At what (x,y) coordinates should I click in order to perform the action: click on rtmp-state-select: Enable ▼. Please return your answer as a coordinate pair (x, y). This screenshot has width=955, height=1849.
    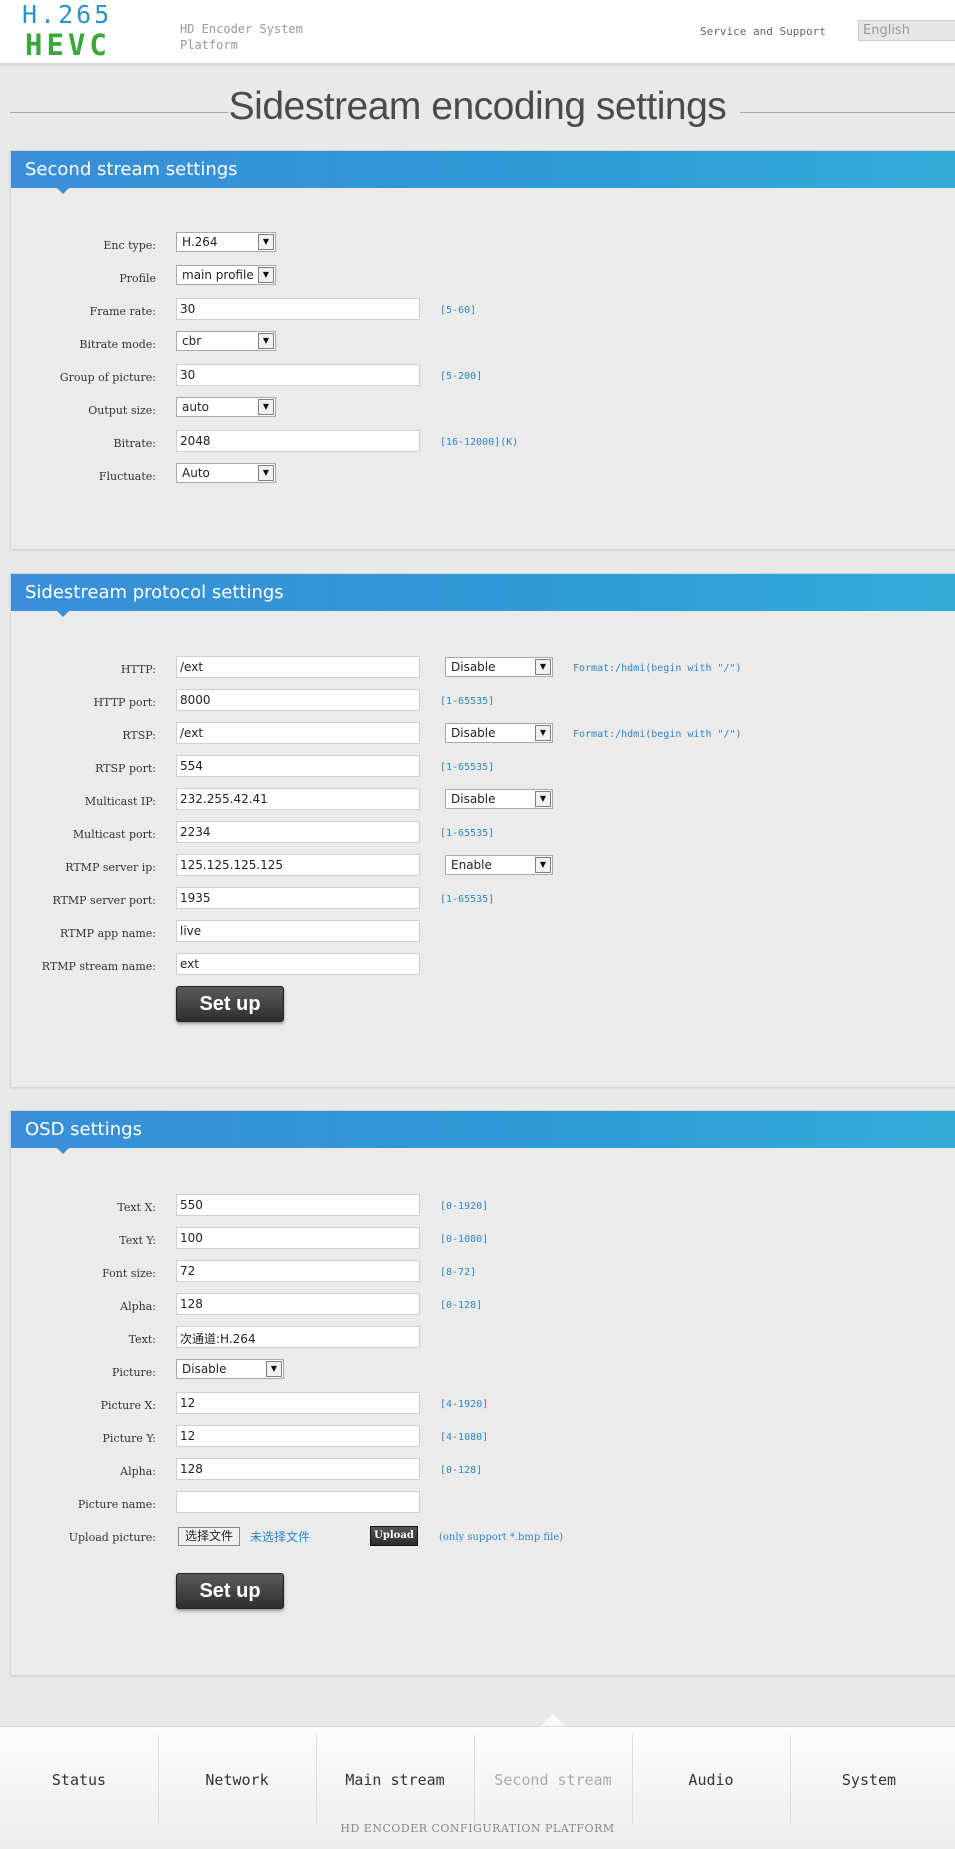
    Looking at the image, I should click on (499, 865).